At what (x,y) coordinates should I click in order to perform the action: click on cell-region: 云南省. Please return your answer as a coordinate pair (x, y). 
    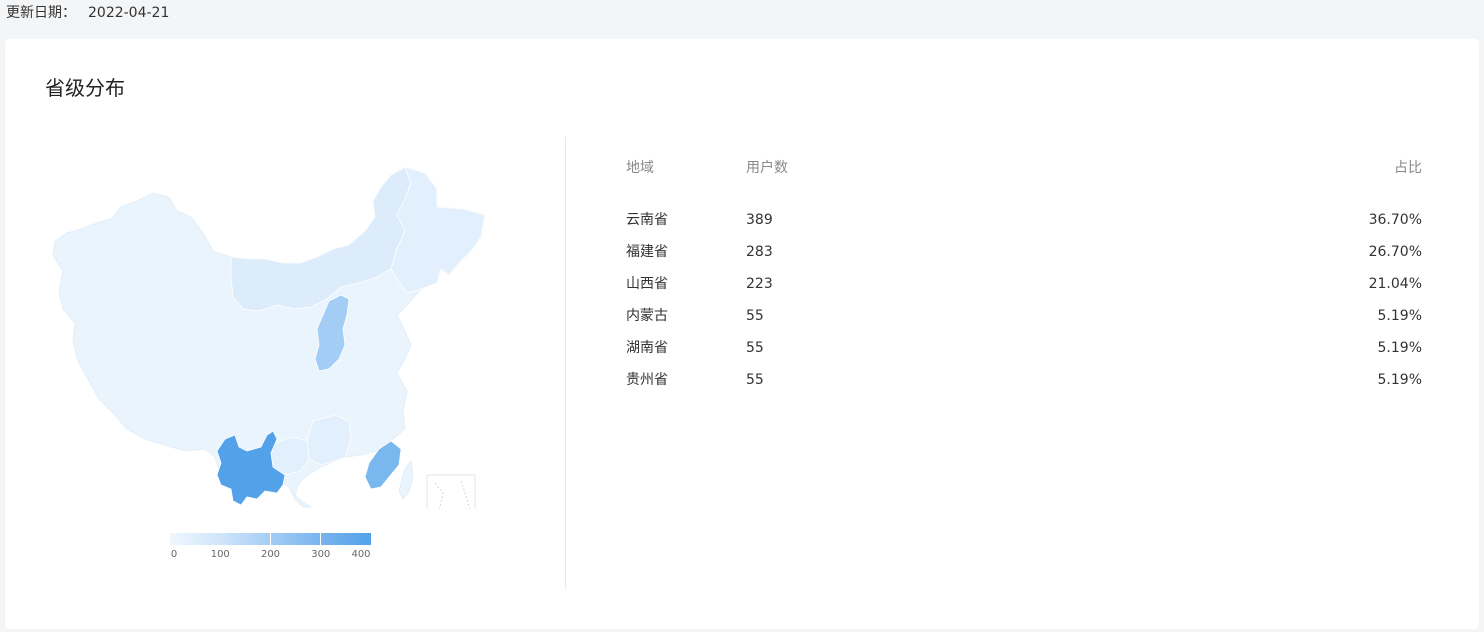
    Looking at the image, I should click on (647, 220).